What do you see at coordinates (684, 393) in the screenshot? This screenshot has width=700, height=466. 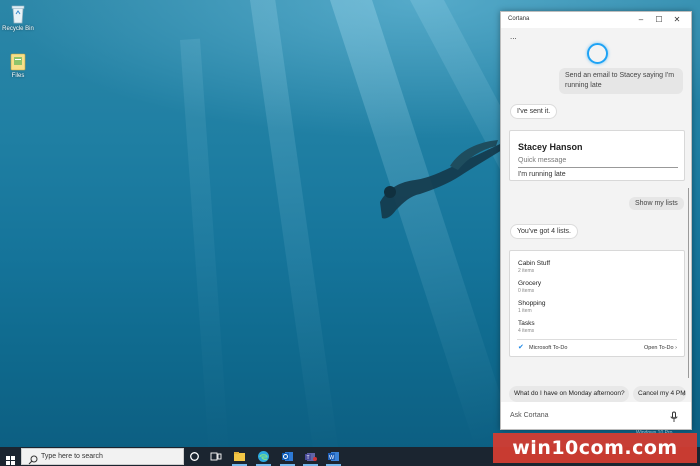 I see `chevron-right-icon: ›` at bounding box center [684, 393].